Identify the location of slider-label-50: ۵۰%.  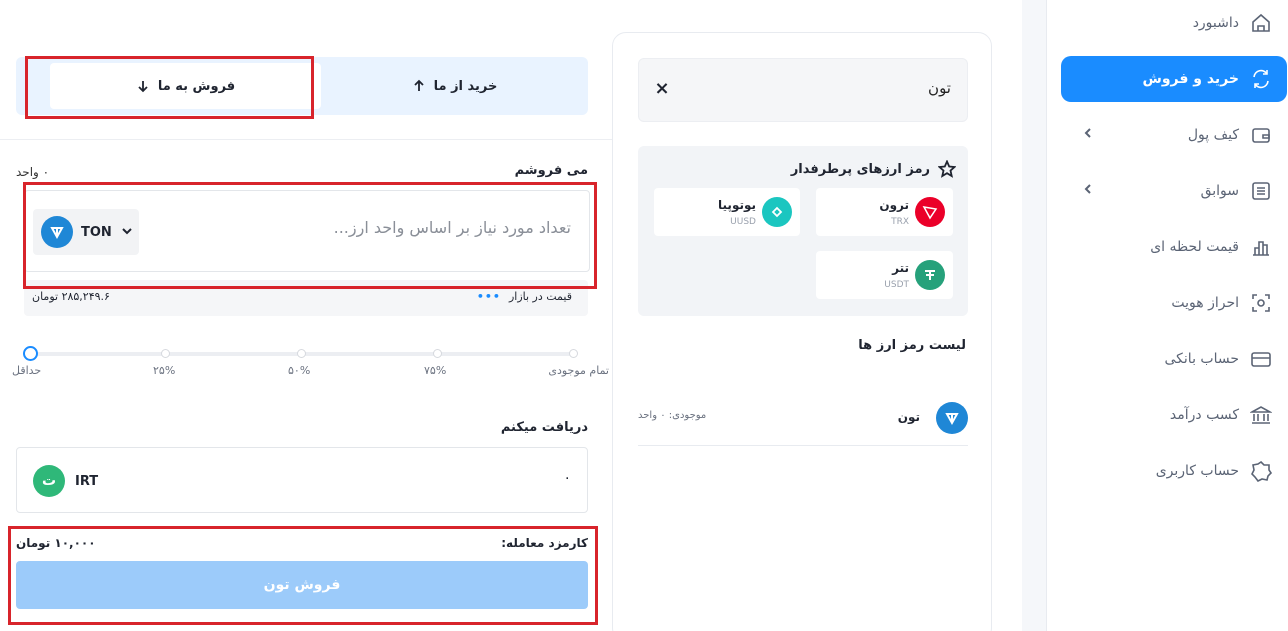
(299, 370).